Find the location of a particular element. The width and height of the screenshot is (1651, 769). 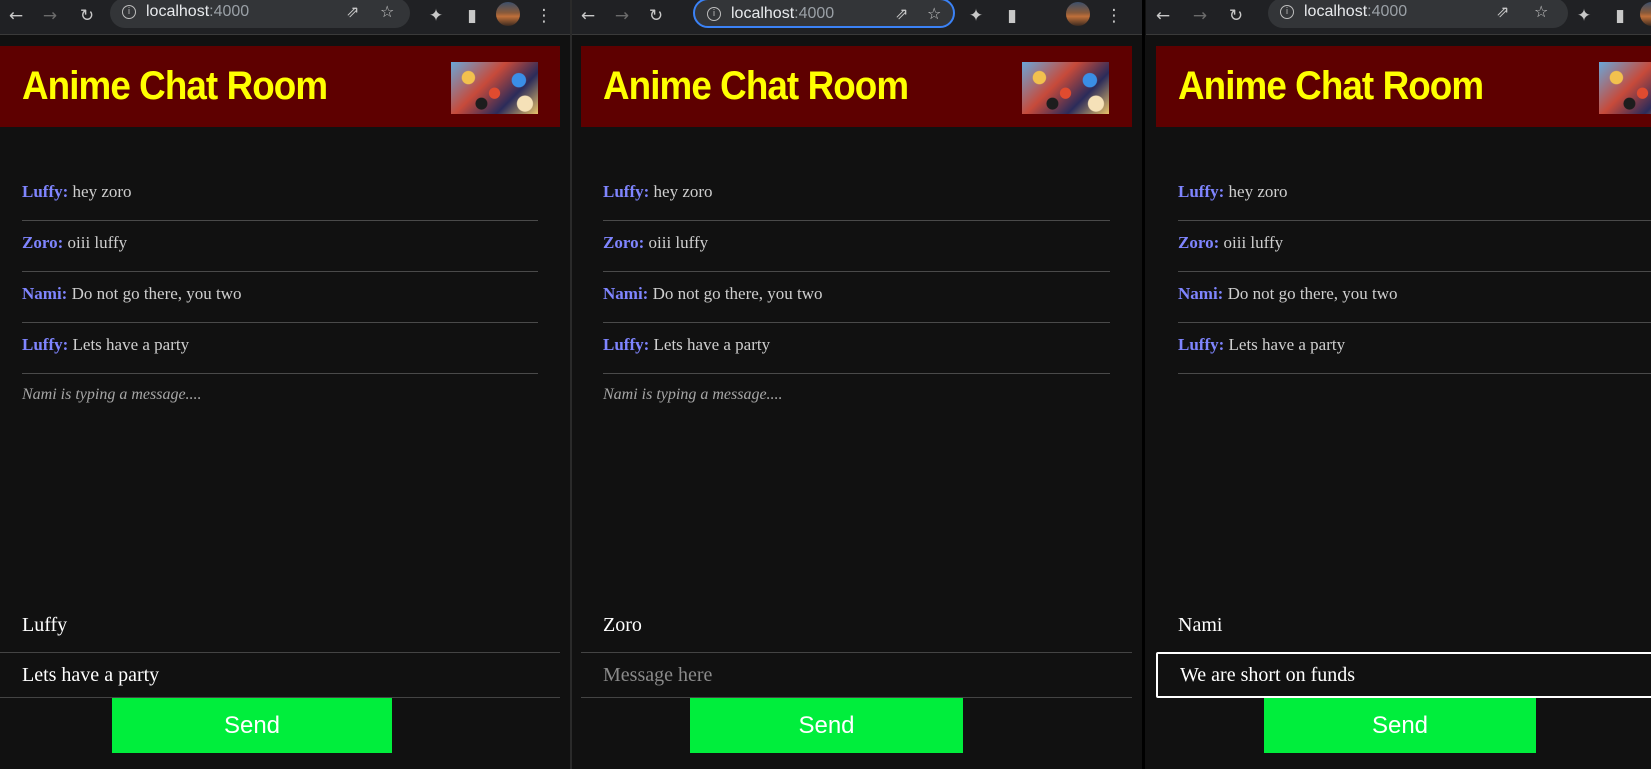

username-label: Nami is located at coordinates (1200, 625).